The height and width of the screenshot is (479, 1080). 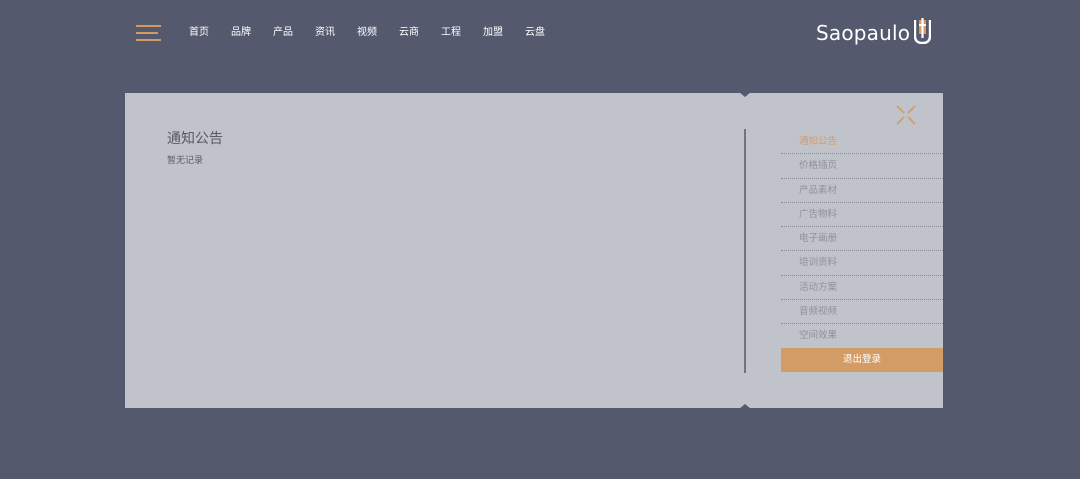 What do you see at coordinates (745, 251) in the screenshot?
I see `panel-divider` at bounding box center [745, 251].